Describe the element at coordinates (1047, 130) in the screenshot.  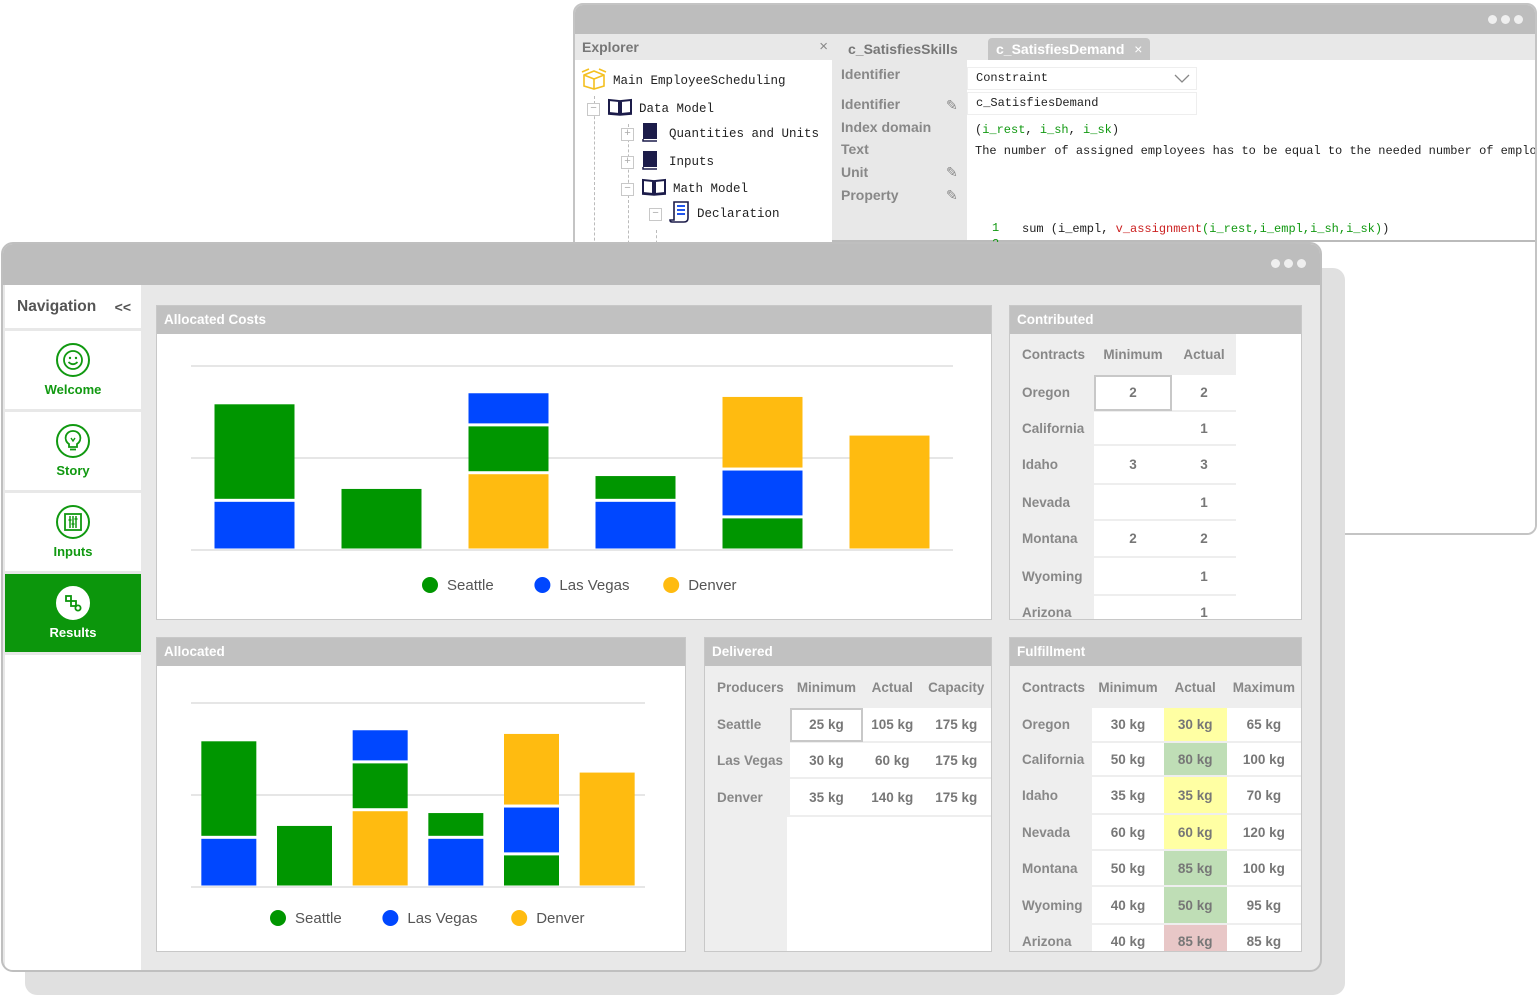
I see `index-domain-value: (i_rest, i_sh, i_sk)` at that location.